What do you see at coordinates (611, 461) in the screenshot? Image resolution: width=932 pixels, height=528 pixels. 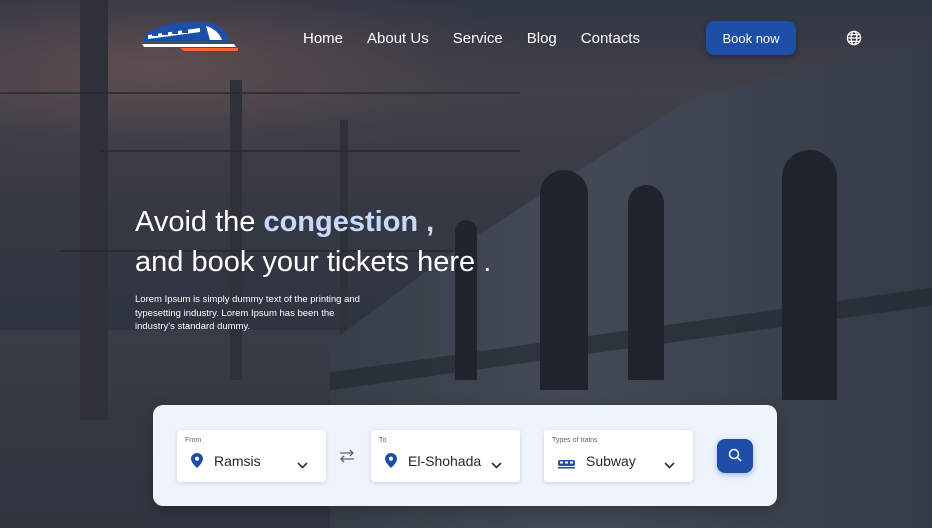 I see `train-type-value: Subway` at bounding box center [611, 461].